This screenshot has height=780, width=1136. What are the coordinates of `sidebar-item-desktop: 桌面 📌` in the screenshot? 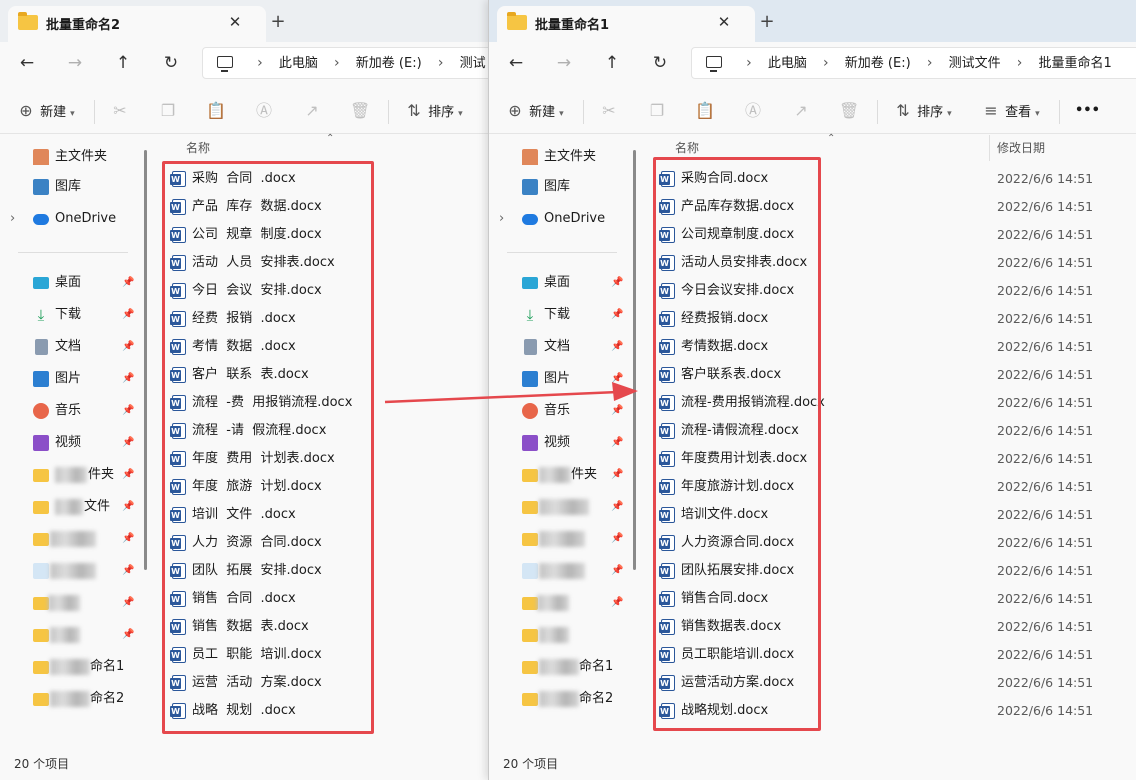 It's located at (70, 283).